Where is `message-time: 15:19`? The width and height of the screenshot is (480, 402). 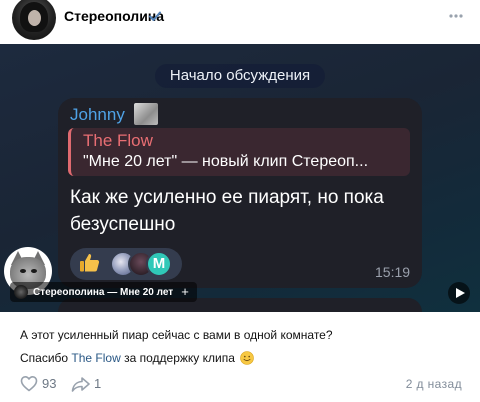
message-time: 15:19 is located at coordinates (393, 272).